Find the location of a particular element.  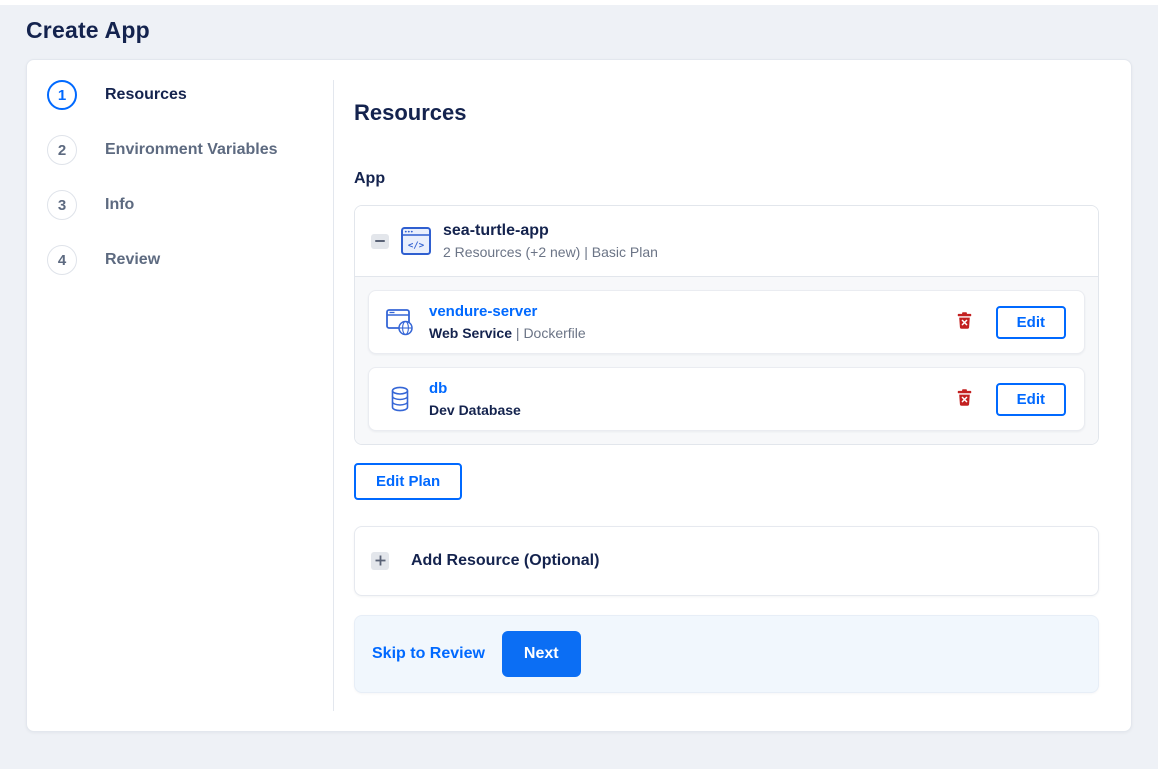

wizard-footer: Skip to Review Next is located at coordinates (726, 654).